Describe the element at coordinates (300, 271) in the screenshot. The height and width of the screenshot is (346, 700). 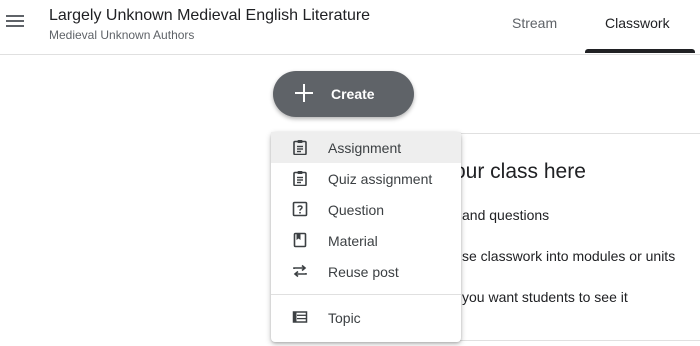
I see `reuse-post-icon` at that location.